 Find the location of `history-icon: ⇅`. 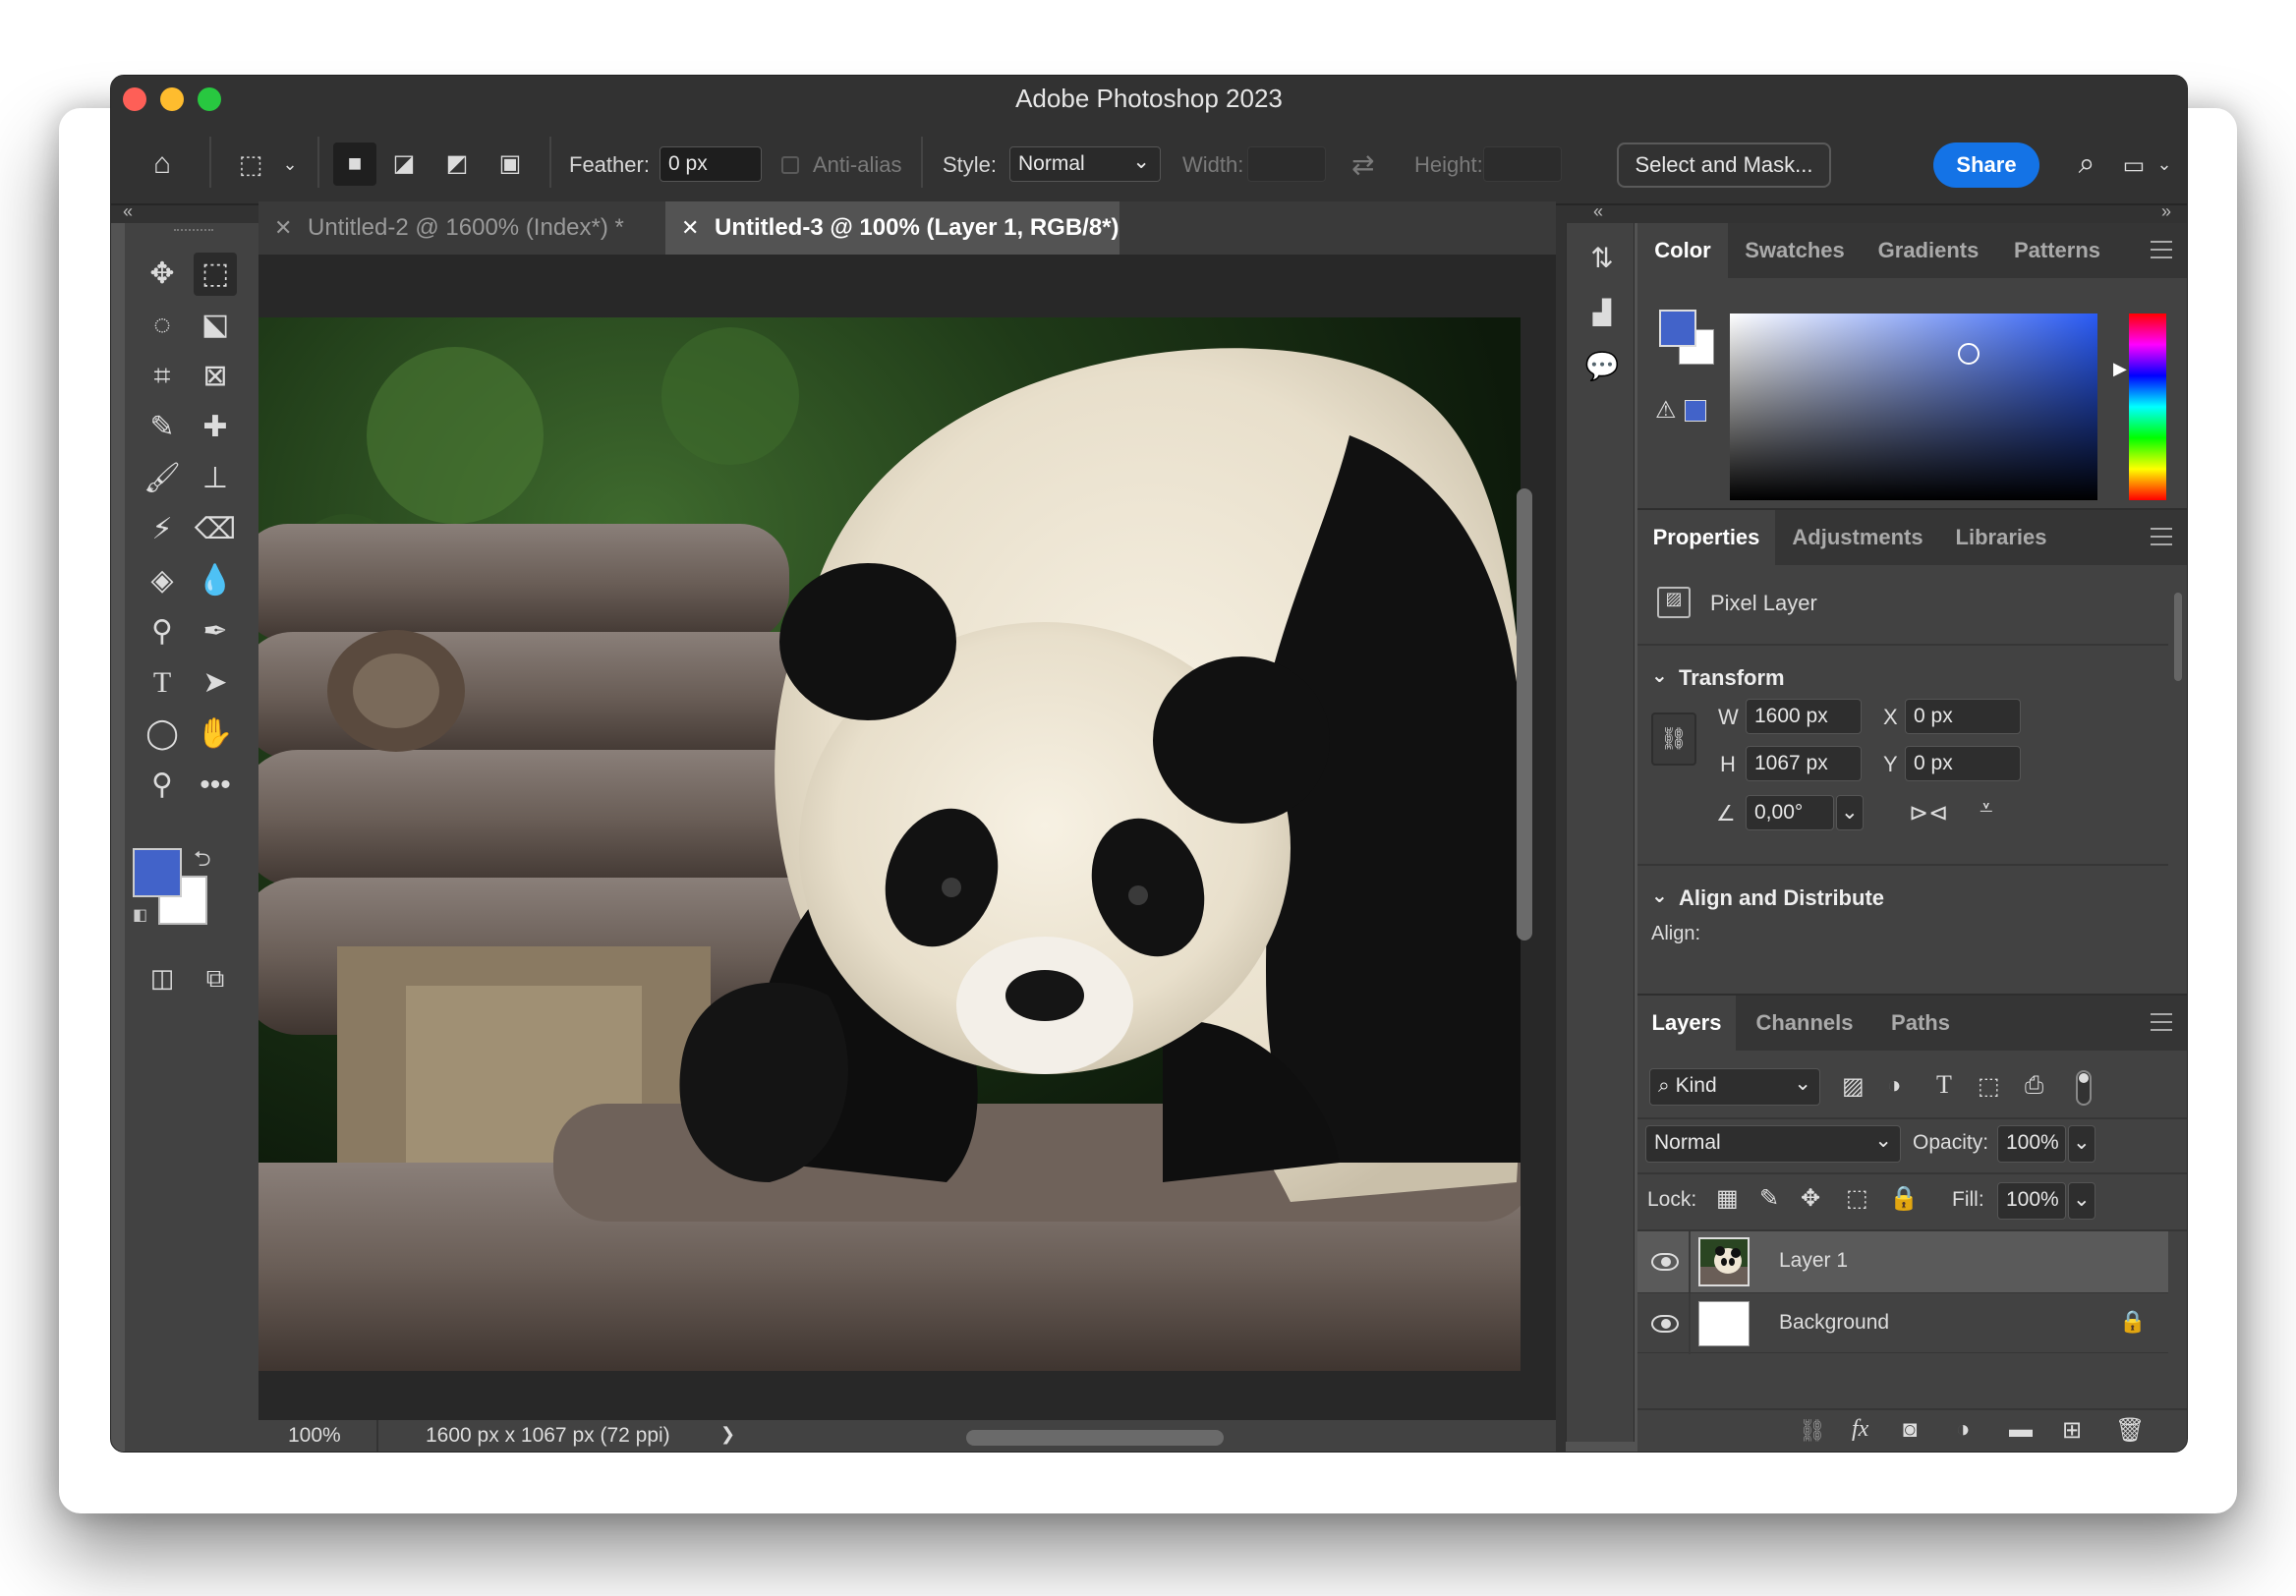

history-icon: ⇅ is located at coordinates (1602, 258).